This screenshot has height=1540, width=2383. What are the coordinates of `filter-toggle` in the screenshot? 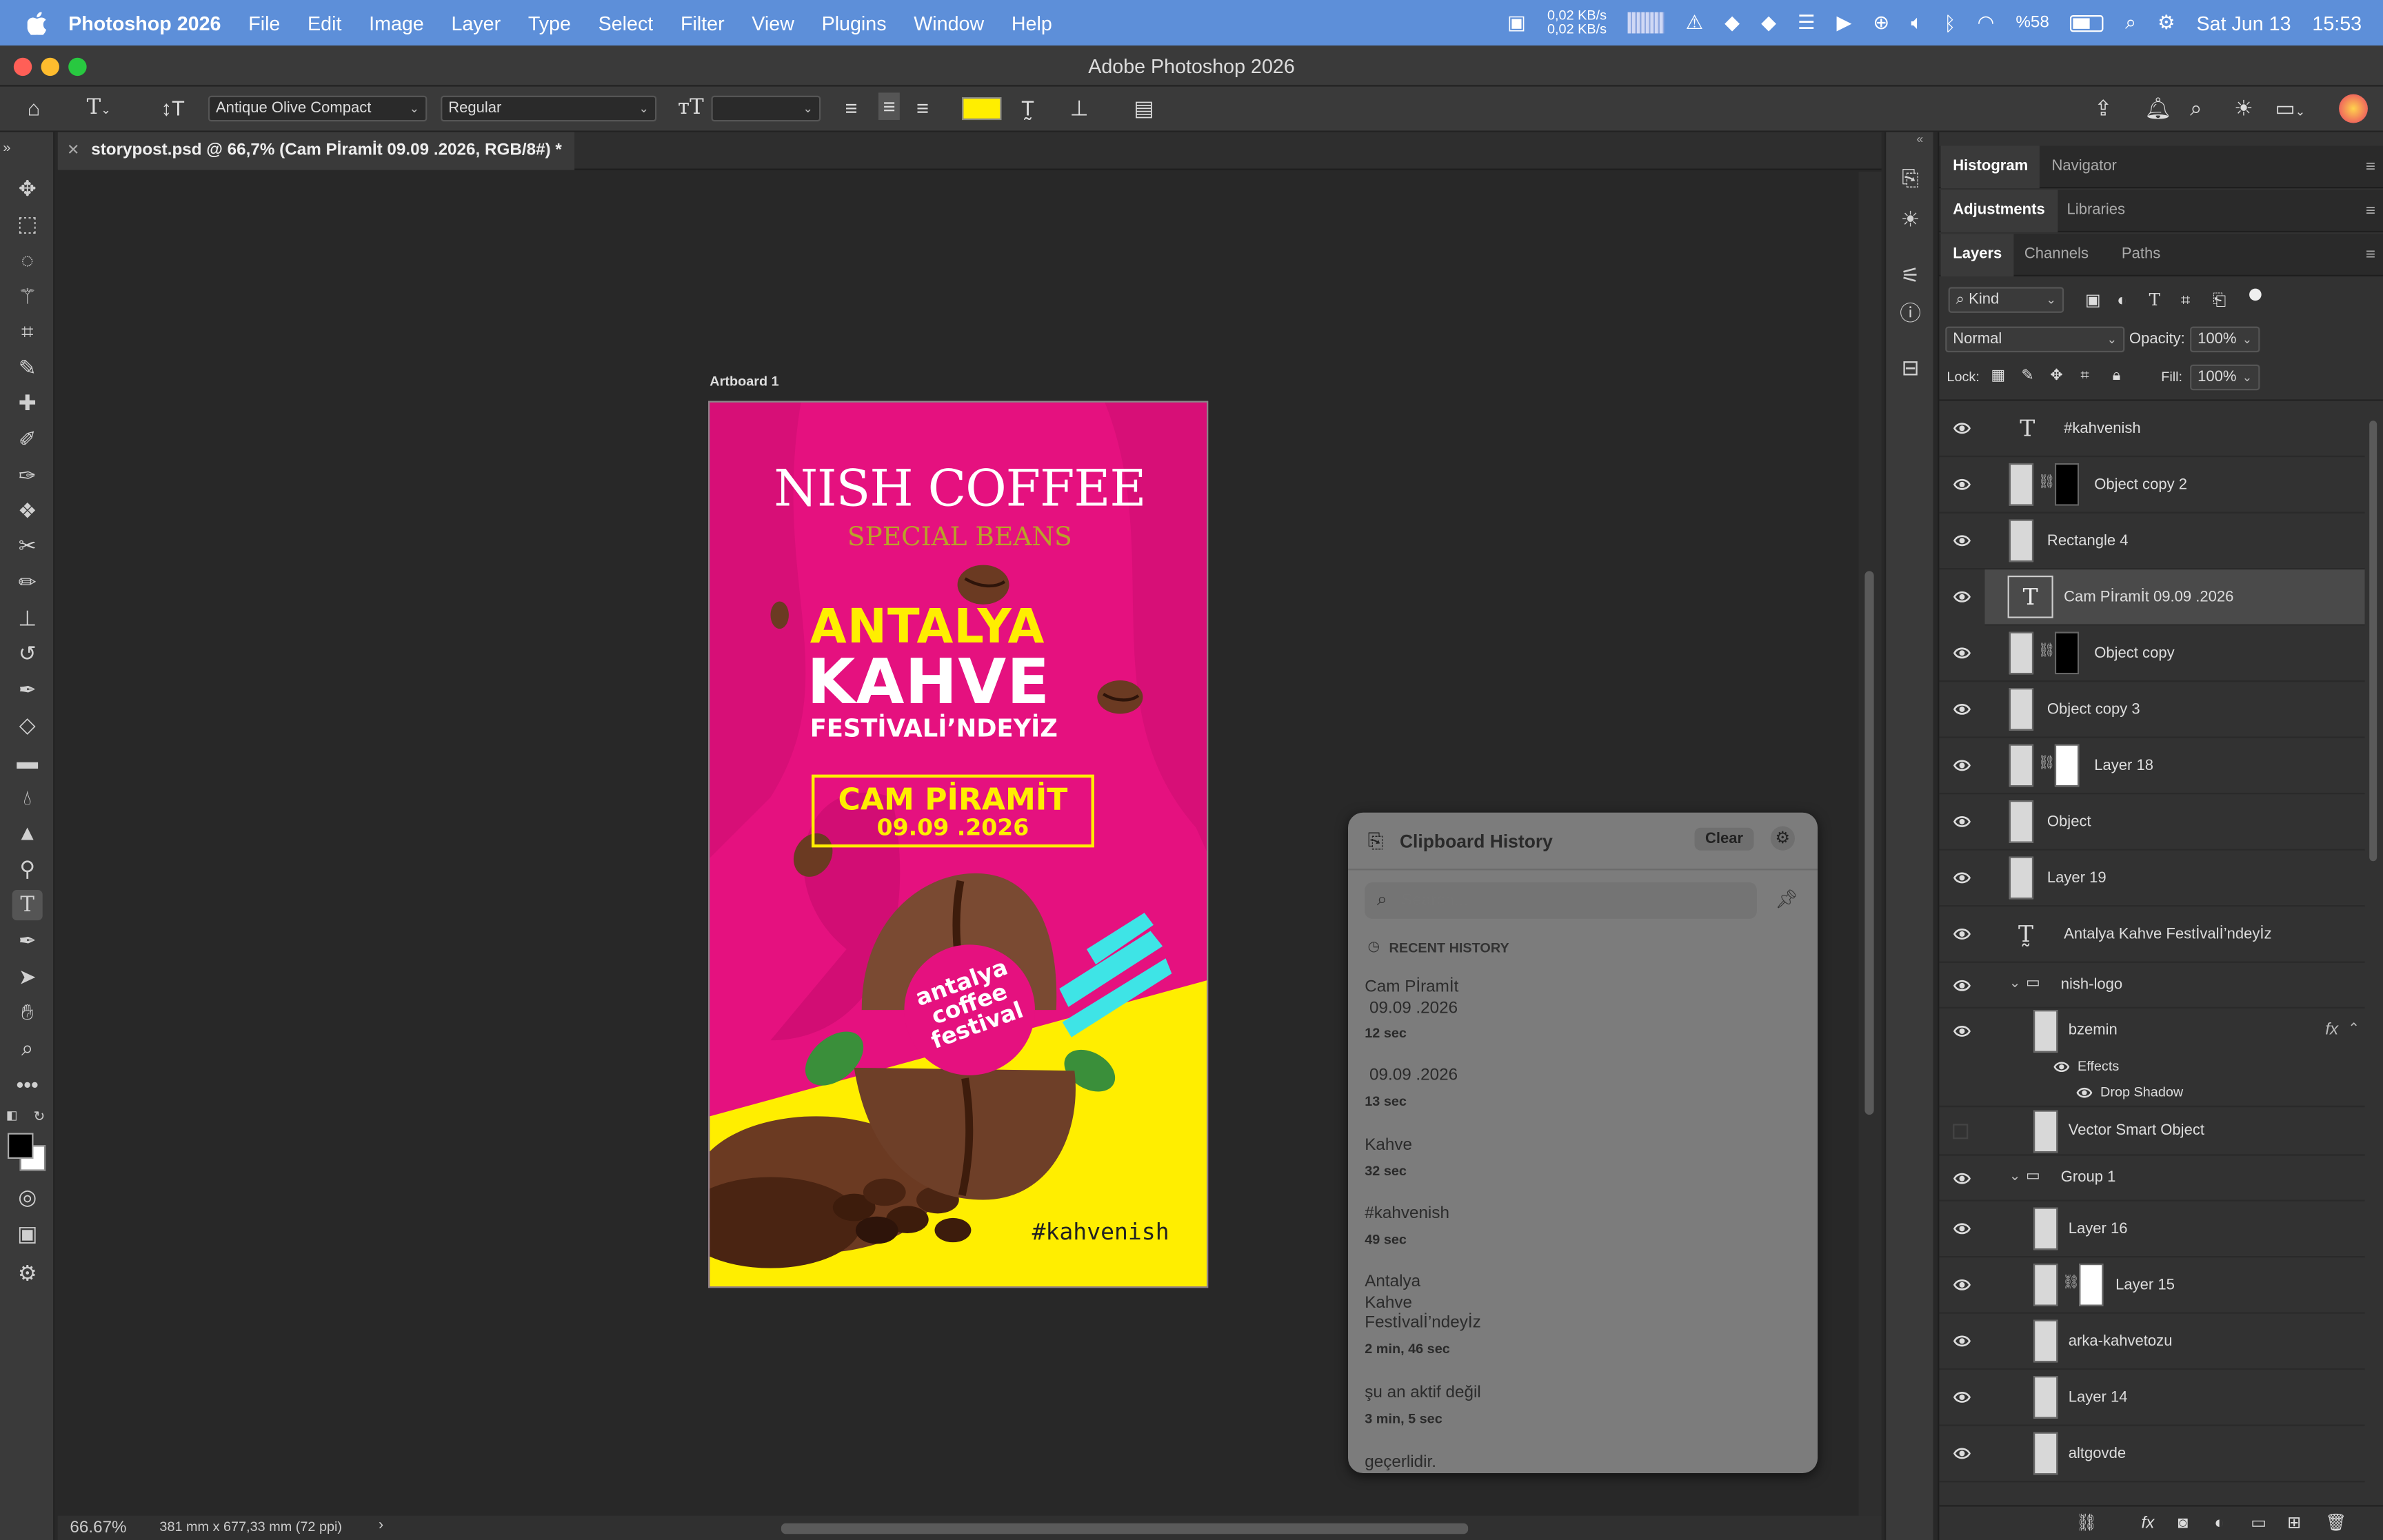 It's located at (2255, 295).